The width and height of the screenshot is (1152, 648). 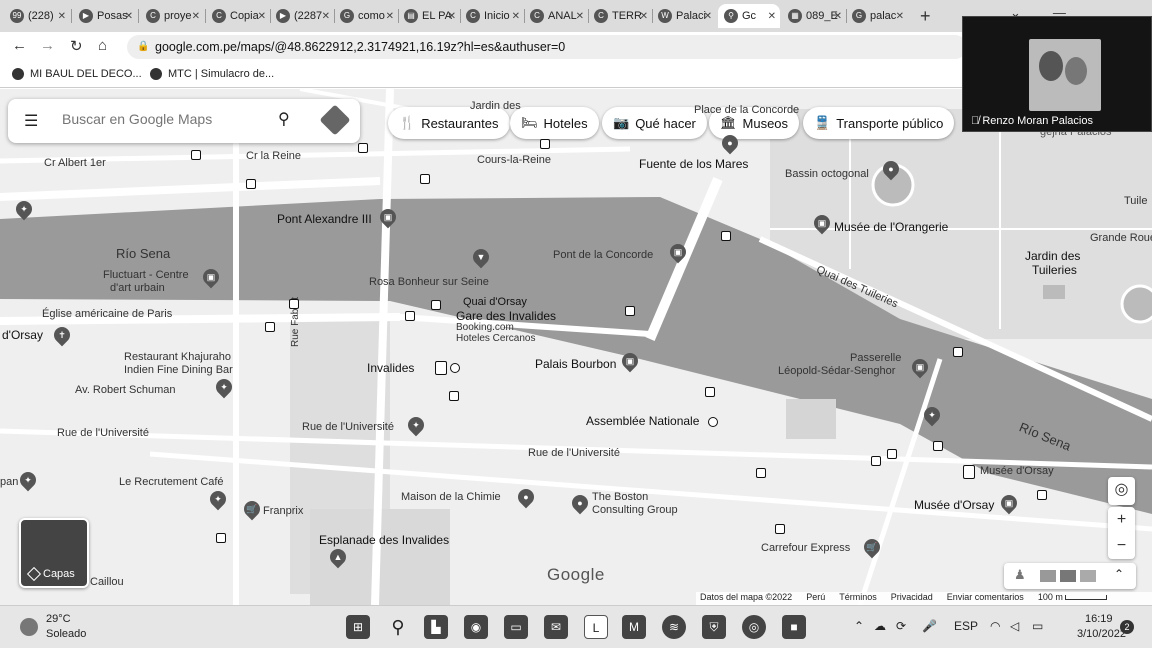 I want to click on tab-10: C TERR ✕, so click(x=620, y=16).